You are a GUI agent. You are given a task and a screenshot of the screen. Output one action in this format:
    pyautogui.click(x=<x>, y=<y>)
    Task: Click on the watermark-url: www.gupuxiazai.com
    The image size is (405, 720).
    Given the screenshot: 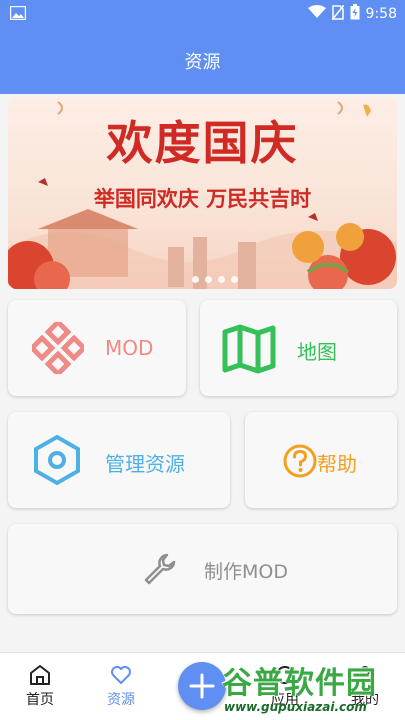 What is the action you would take?
    pyautogui.click(x=295, y=707)
    